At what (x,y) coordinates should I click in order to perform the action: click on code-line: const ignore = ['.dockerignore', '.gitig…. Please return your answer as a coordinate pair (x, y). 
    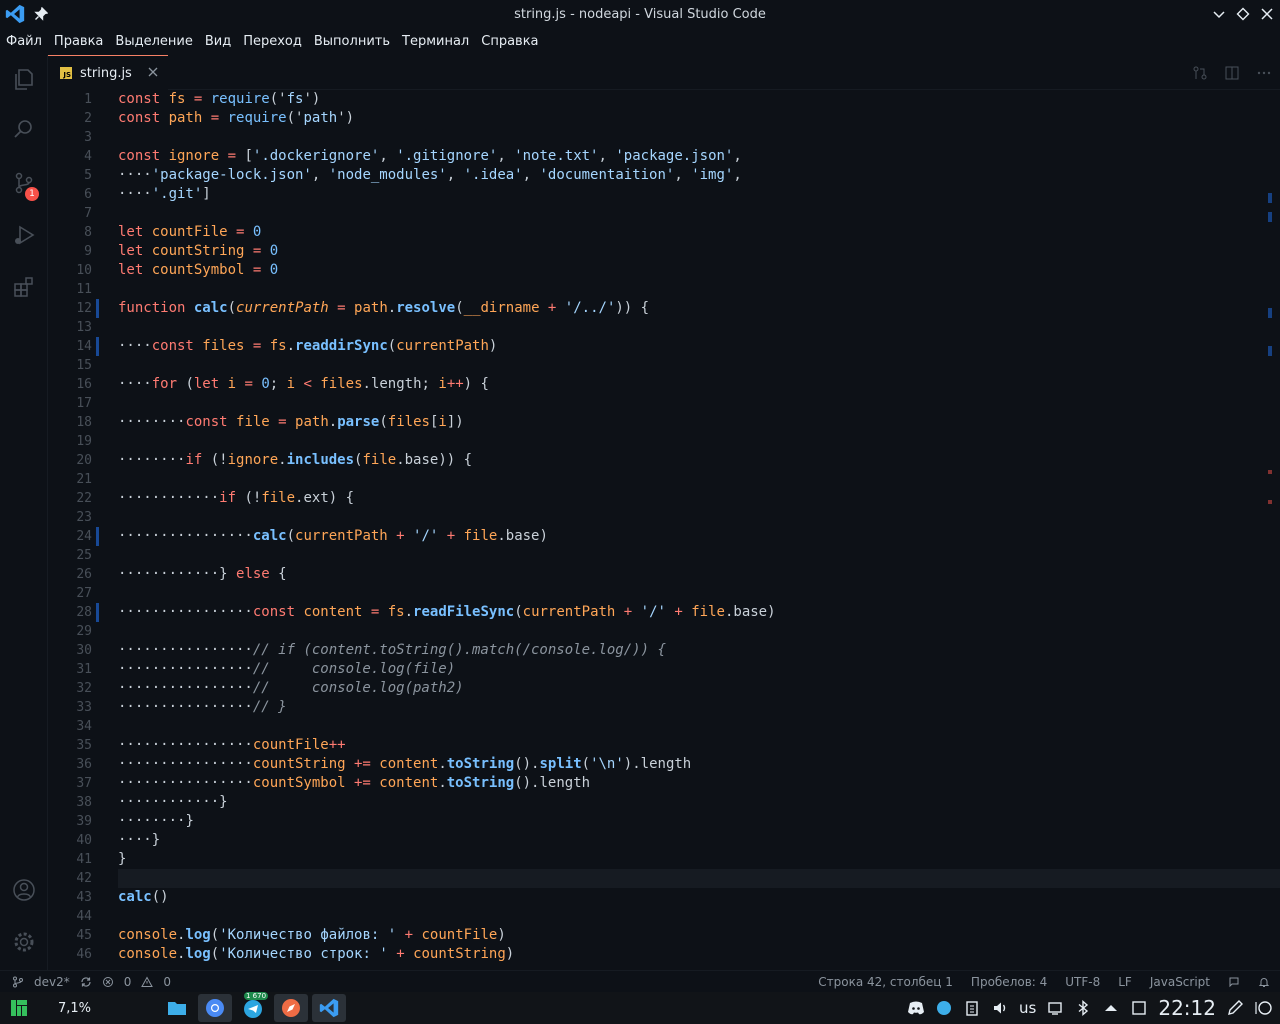
    Looking at the image, I should click on (430, 156).